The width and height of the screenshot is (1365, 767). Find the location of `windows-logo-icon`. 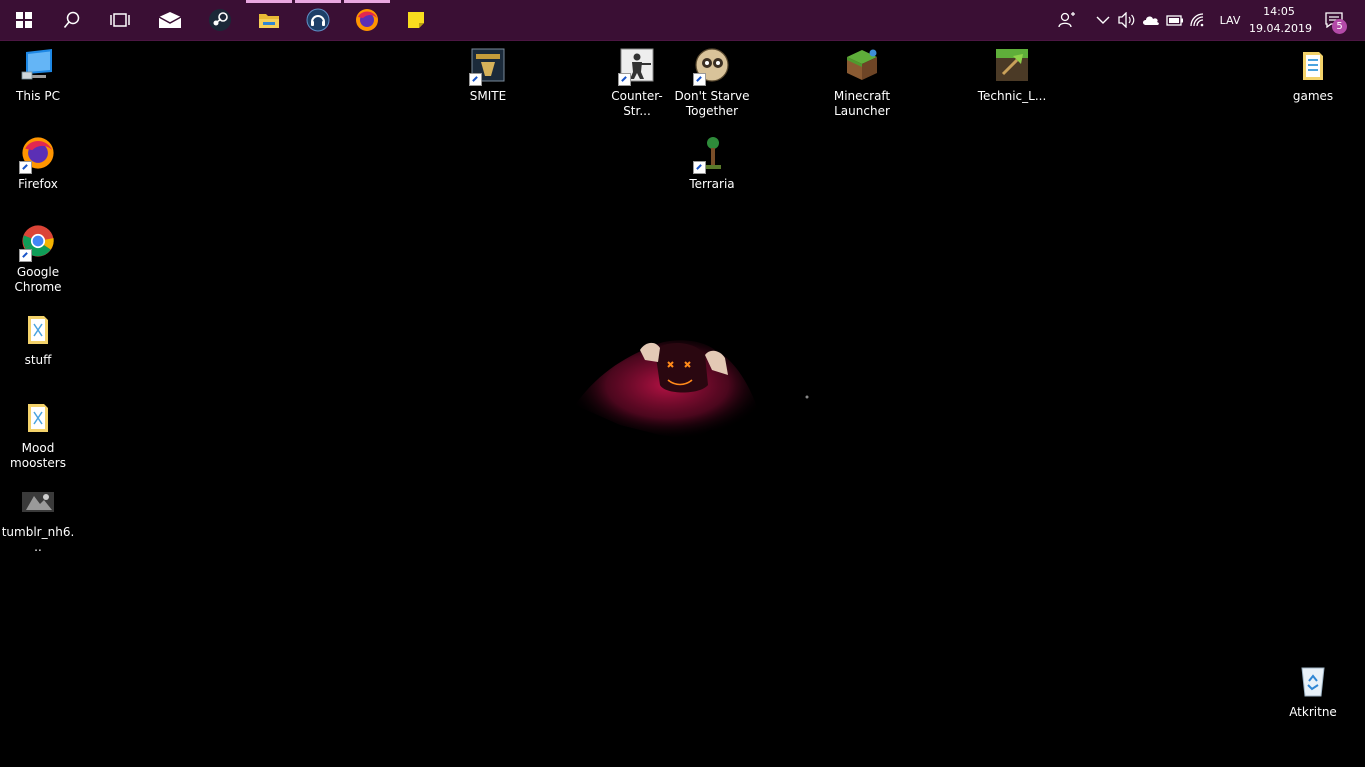

windows-logo-icon is located at coordinates (24, 20).